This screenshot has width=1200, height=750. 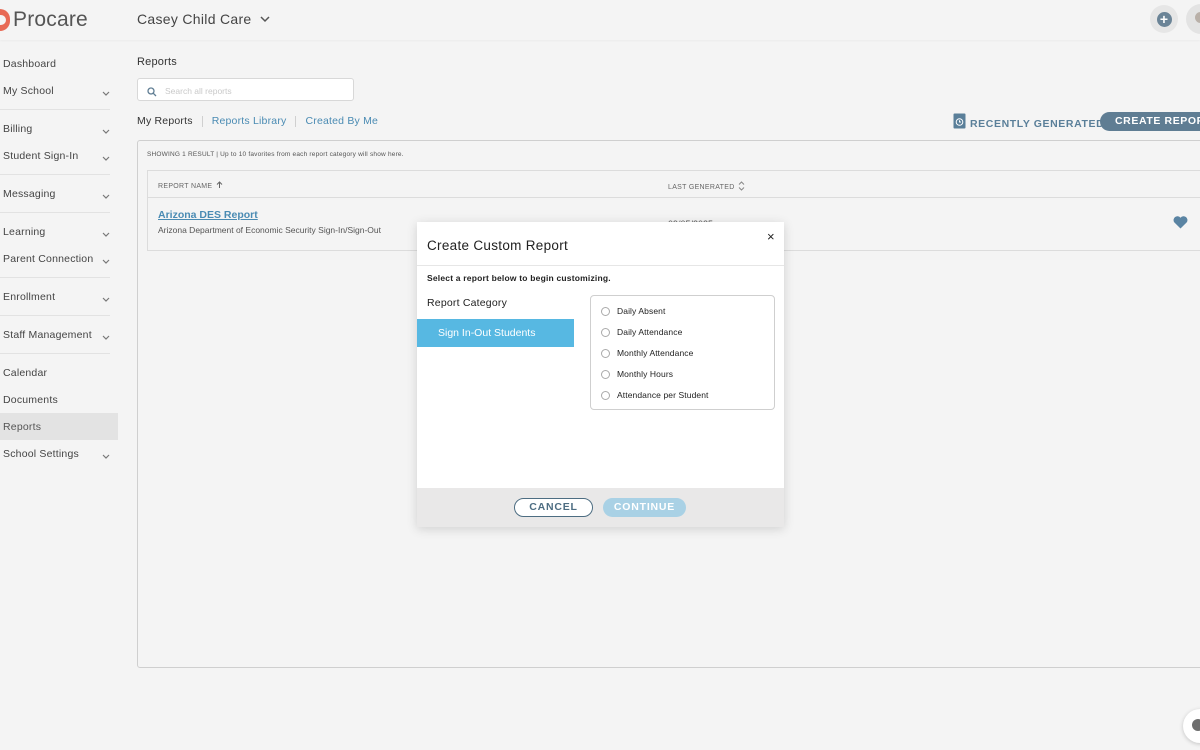 What do you see at coordinates (771, 236) in the screenshot?
I see `close-icon: ×` at bounding box center [771, 236].